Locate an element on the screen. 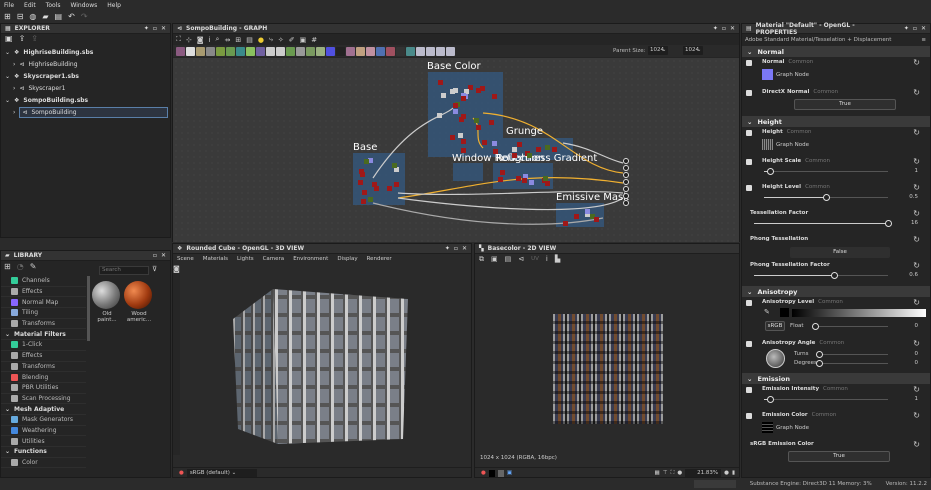 This screenshot has height=490, width=931. search-icon: ⌕ is located at coordinates (218, 39).